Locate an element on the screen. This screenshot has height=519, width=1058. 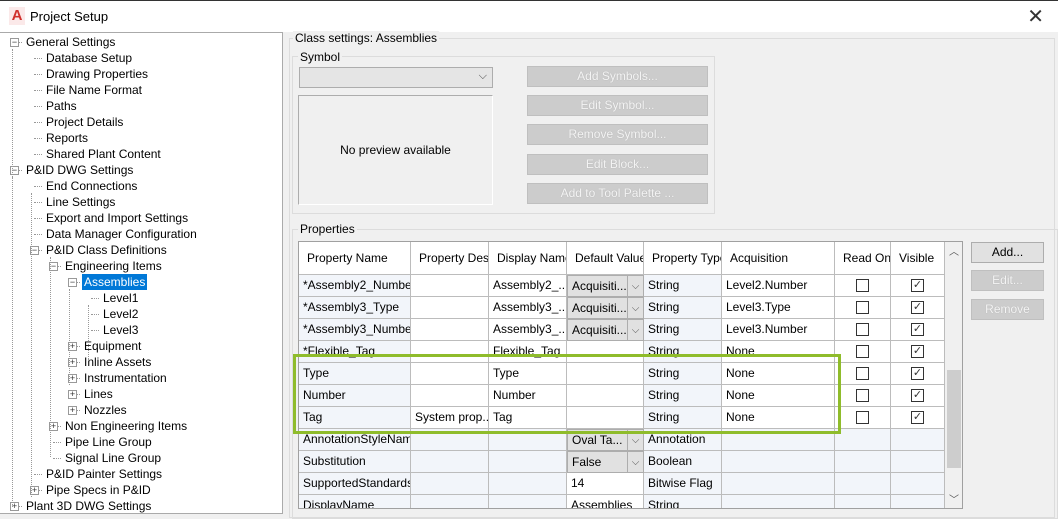
cell-type: Bitwise Flag is located at coordinates (683, 484).